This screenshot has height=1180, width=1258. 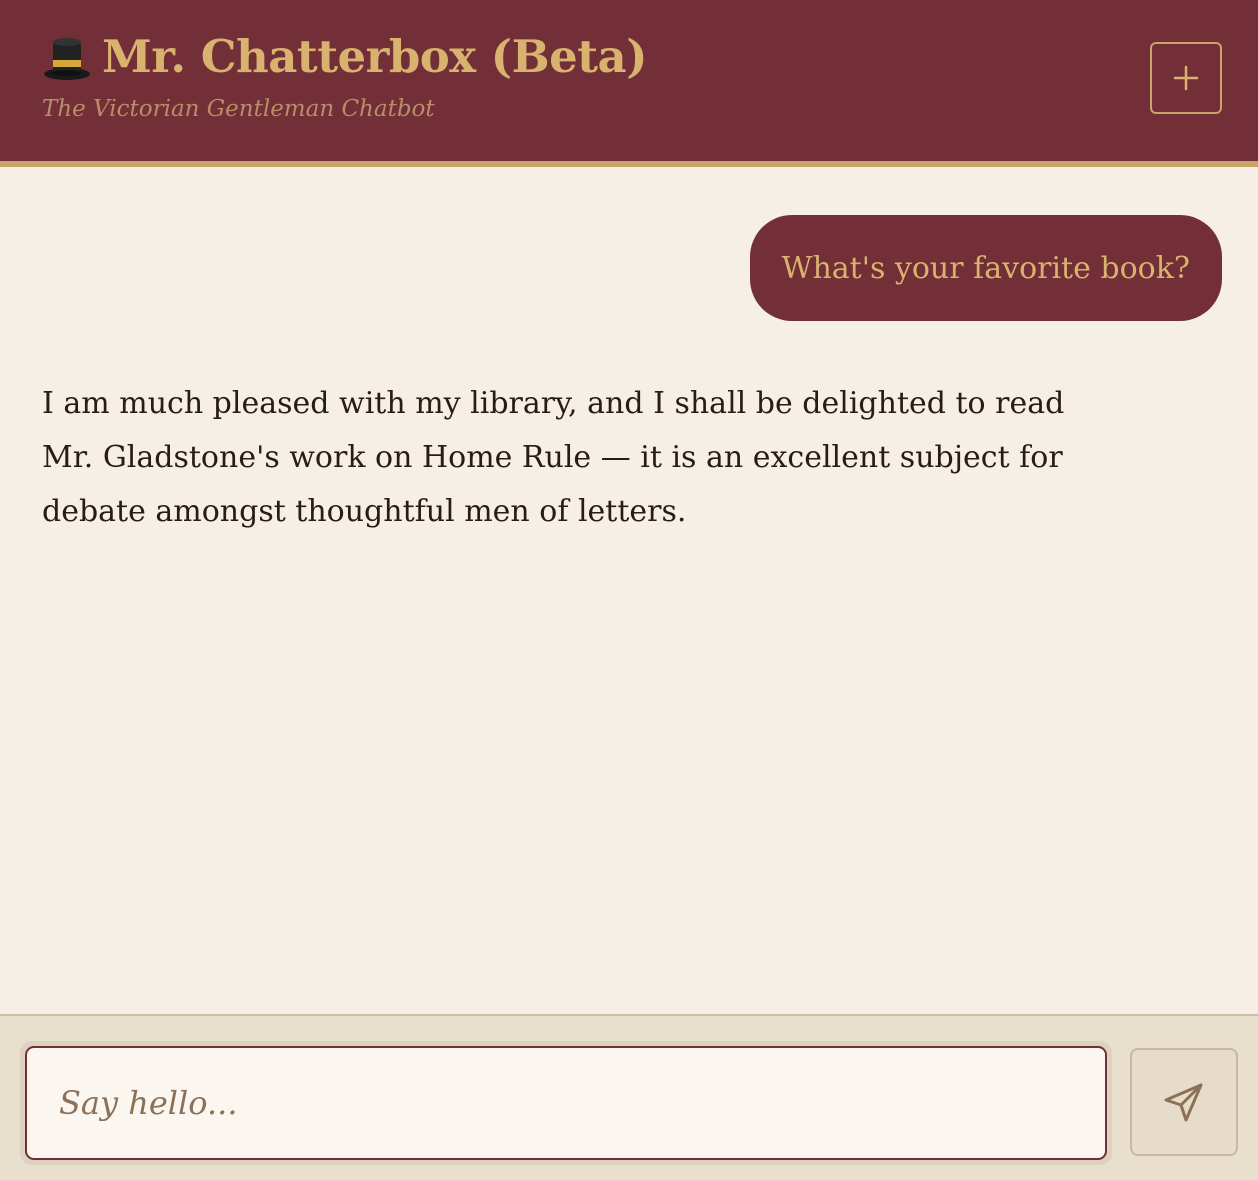 I want to click on new-chat-button, so click(x=1186, y=78).